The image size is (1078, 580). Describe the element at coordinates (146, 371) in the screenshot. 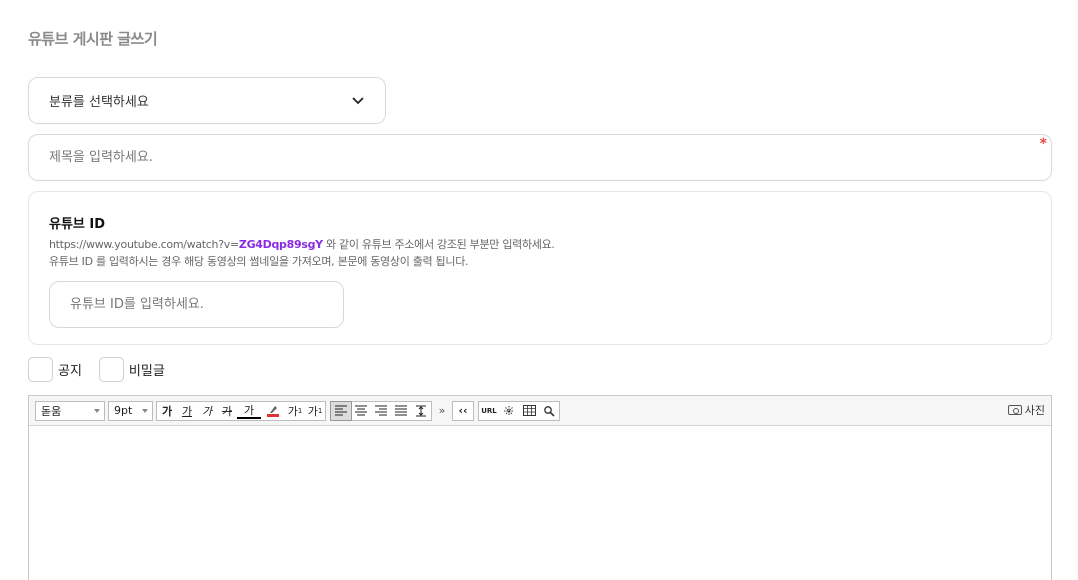

I see `secret-label: 비밀글` at that location.